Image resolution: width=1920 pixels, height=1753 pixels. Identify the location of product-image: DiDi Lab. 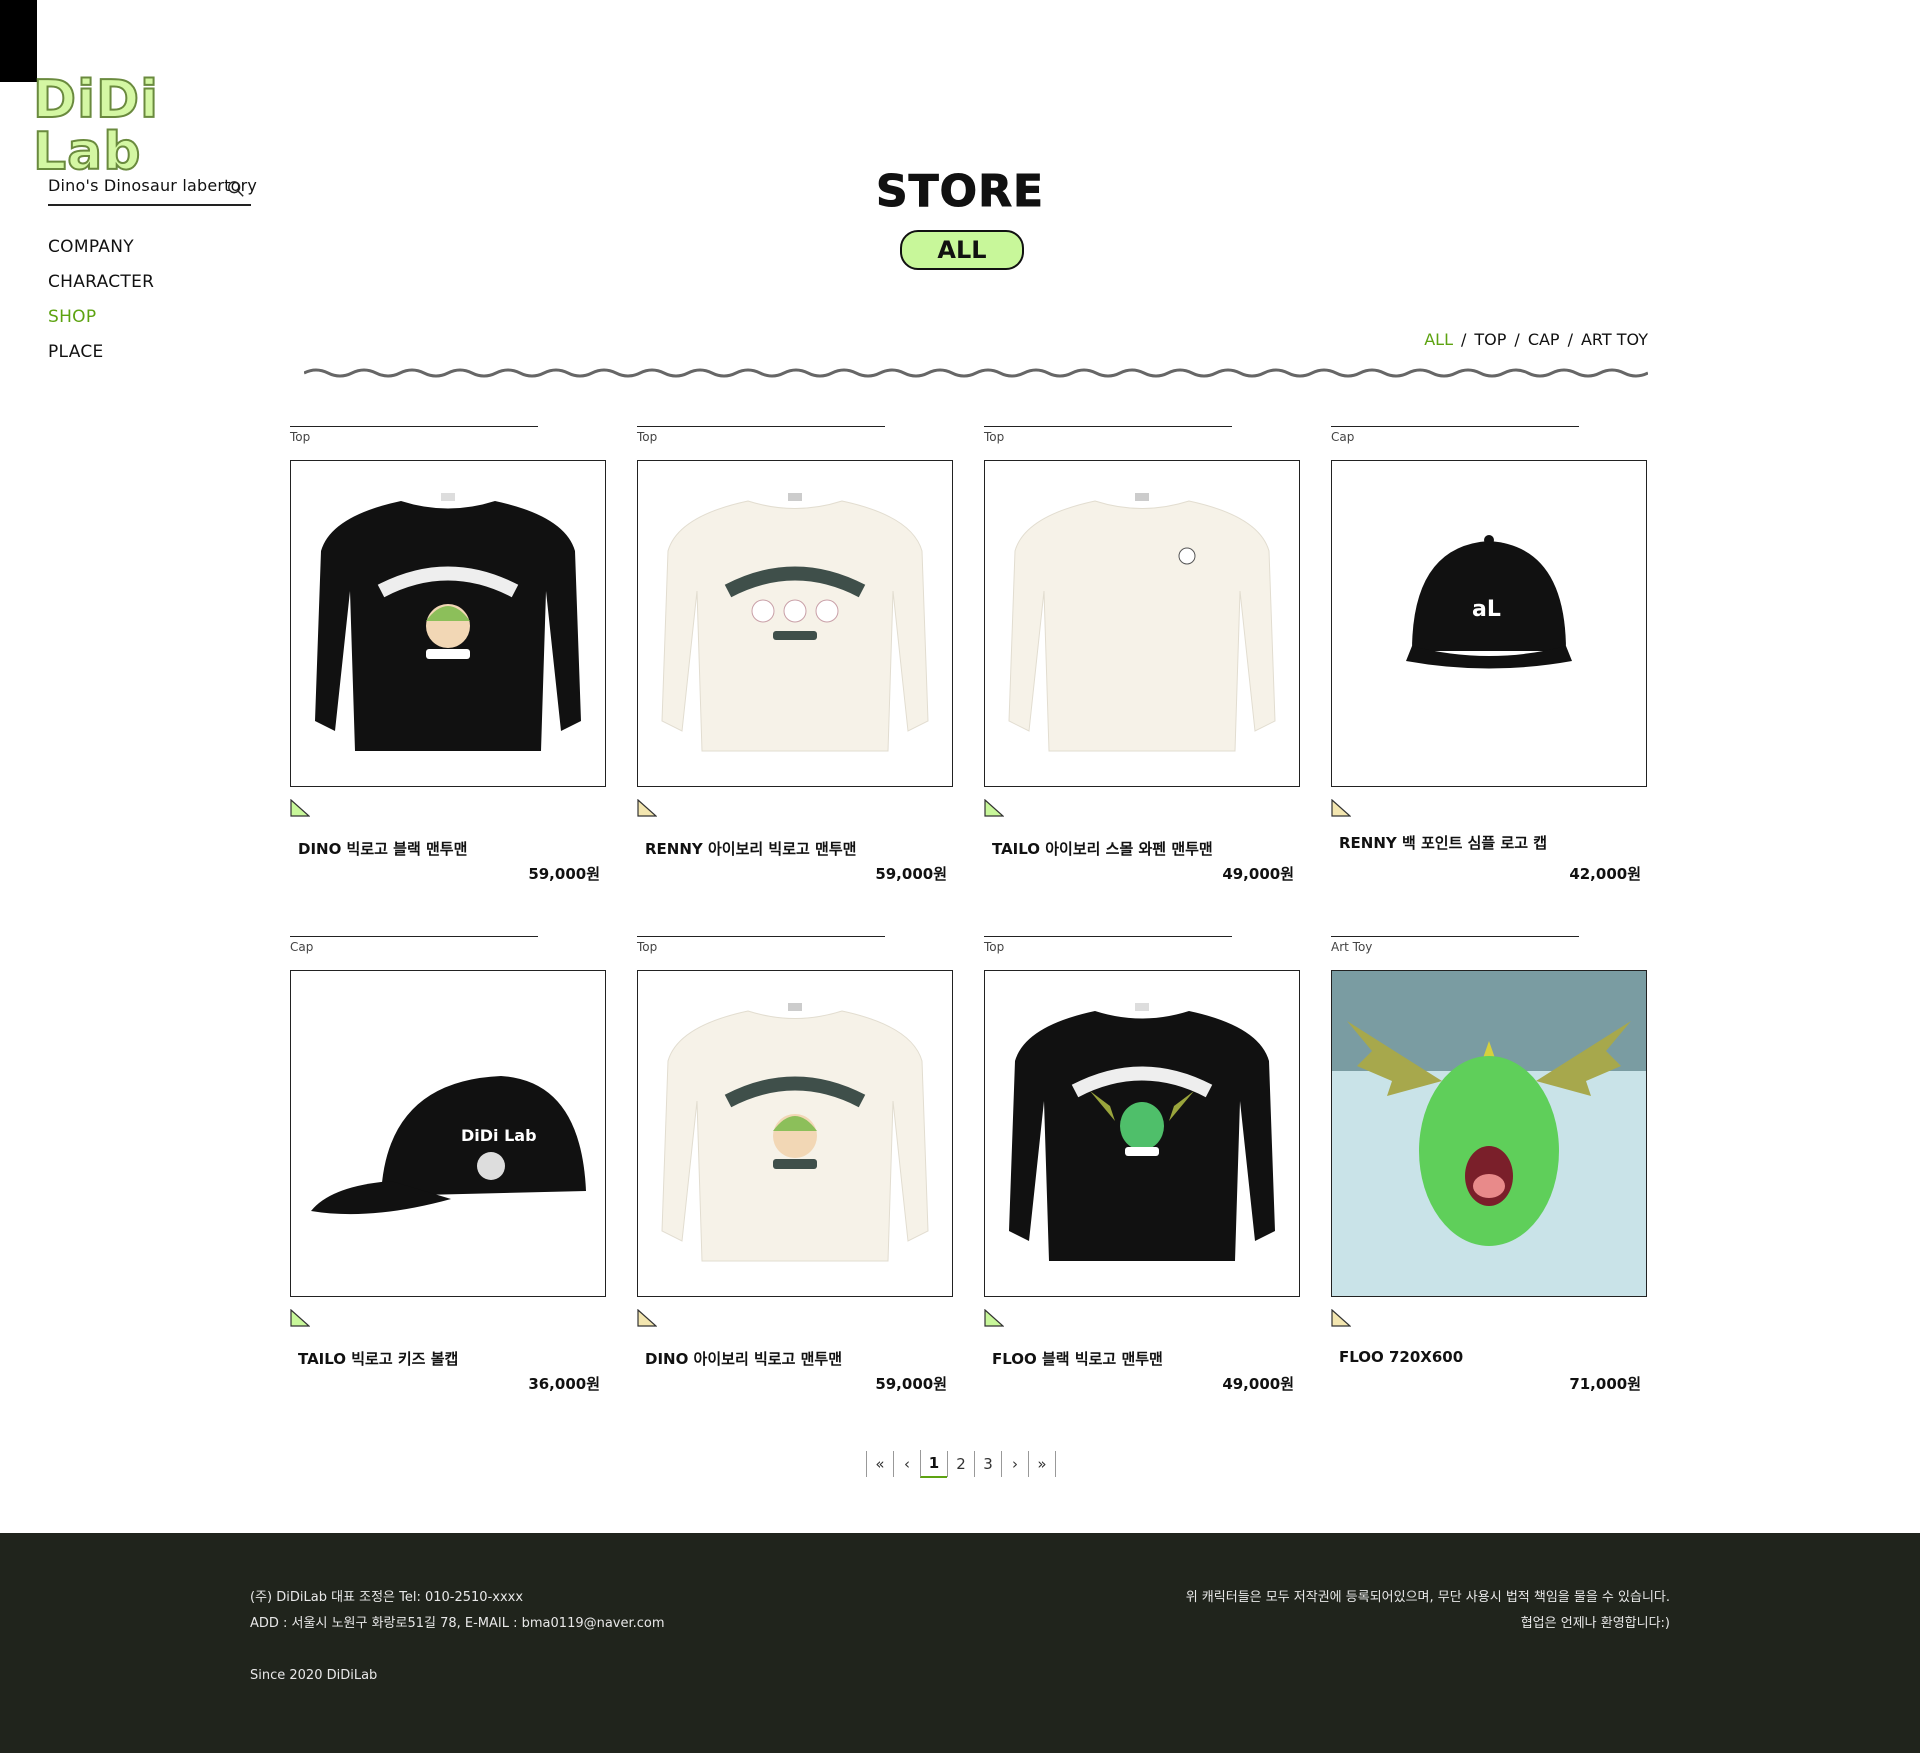
(448, 1133).